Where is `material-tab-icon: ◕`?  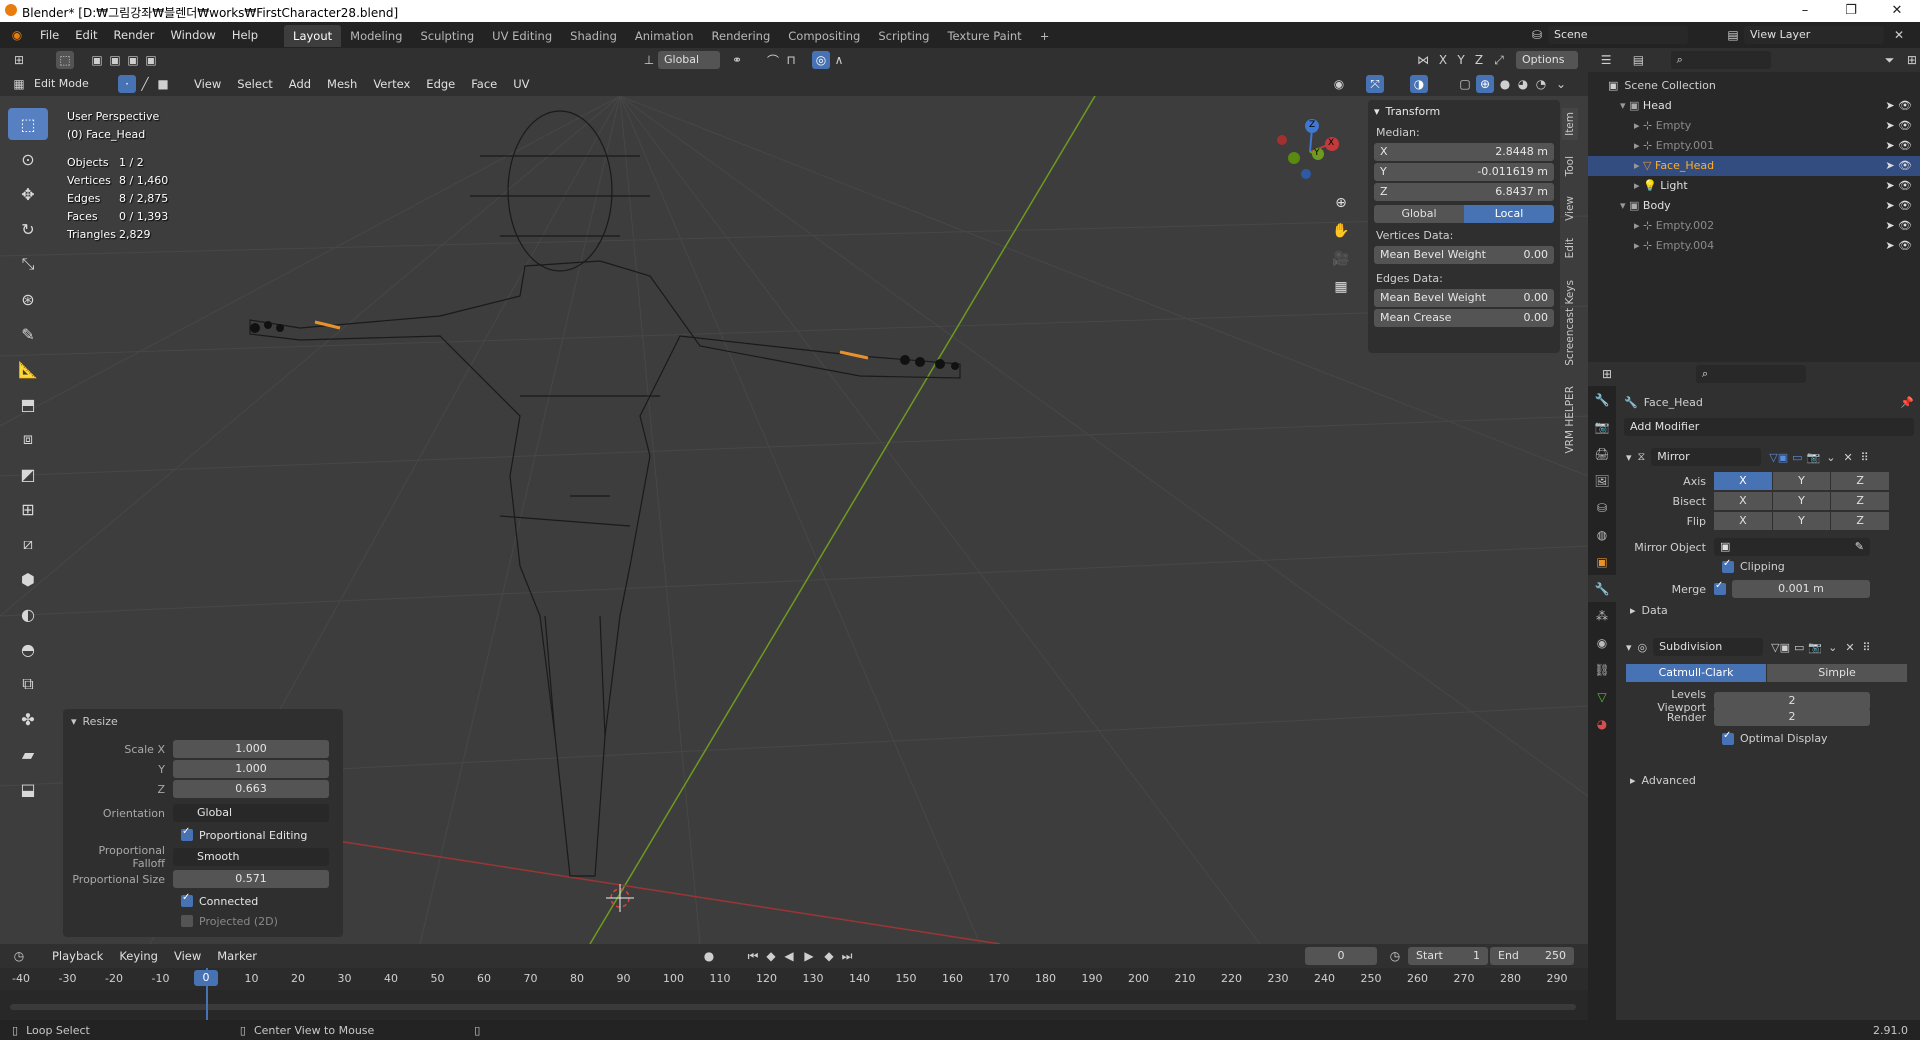
material-tab-icon: ◕ is located at coordinates (1602, 723).